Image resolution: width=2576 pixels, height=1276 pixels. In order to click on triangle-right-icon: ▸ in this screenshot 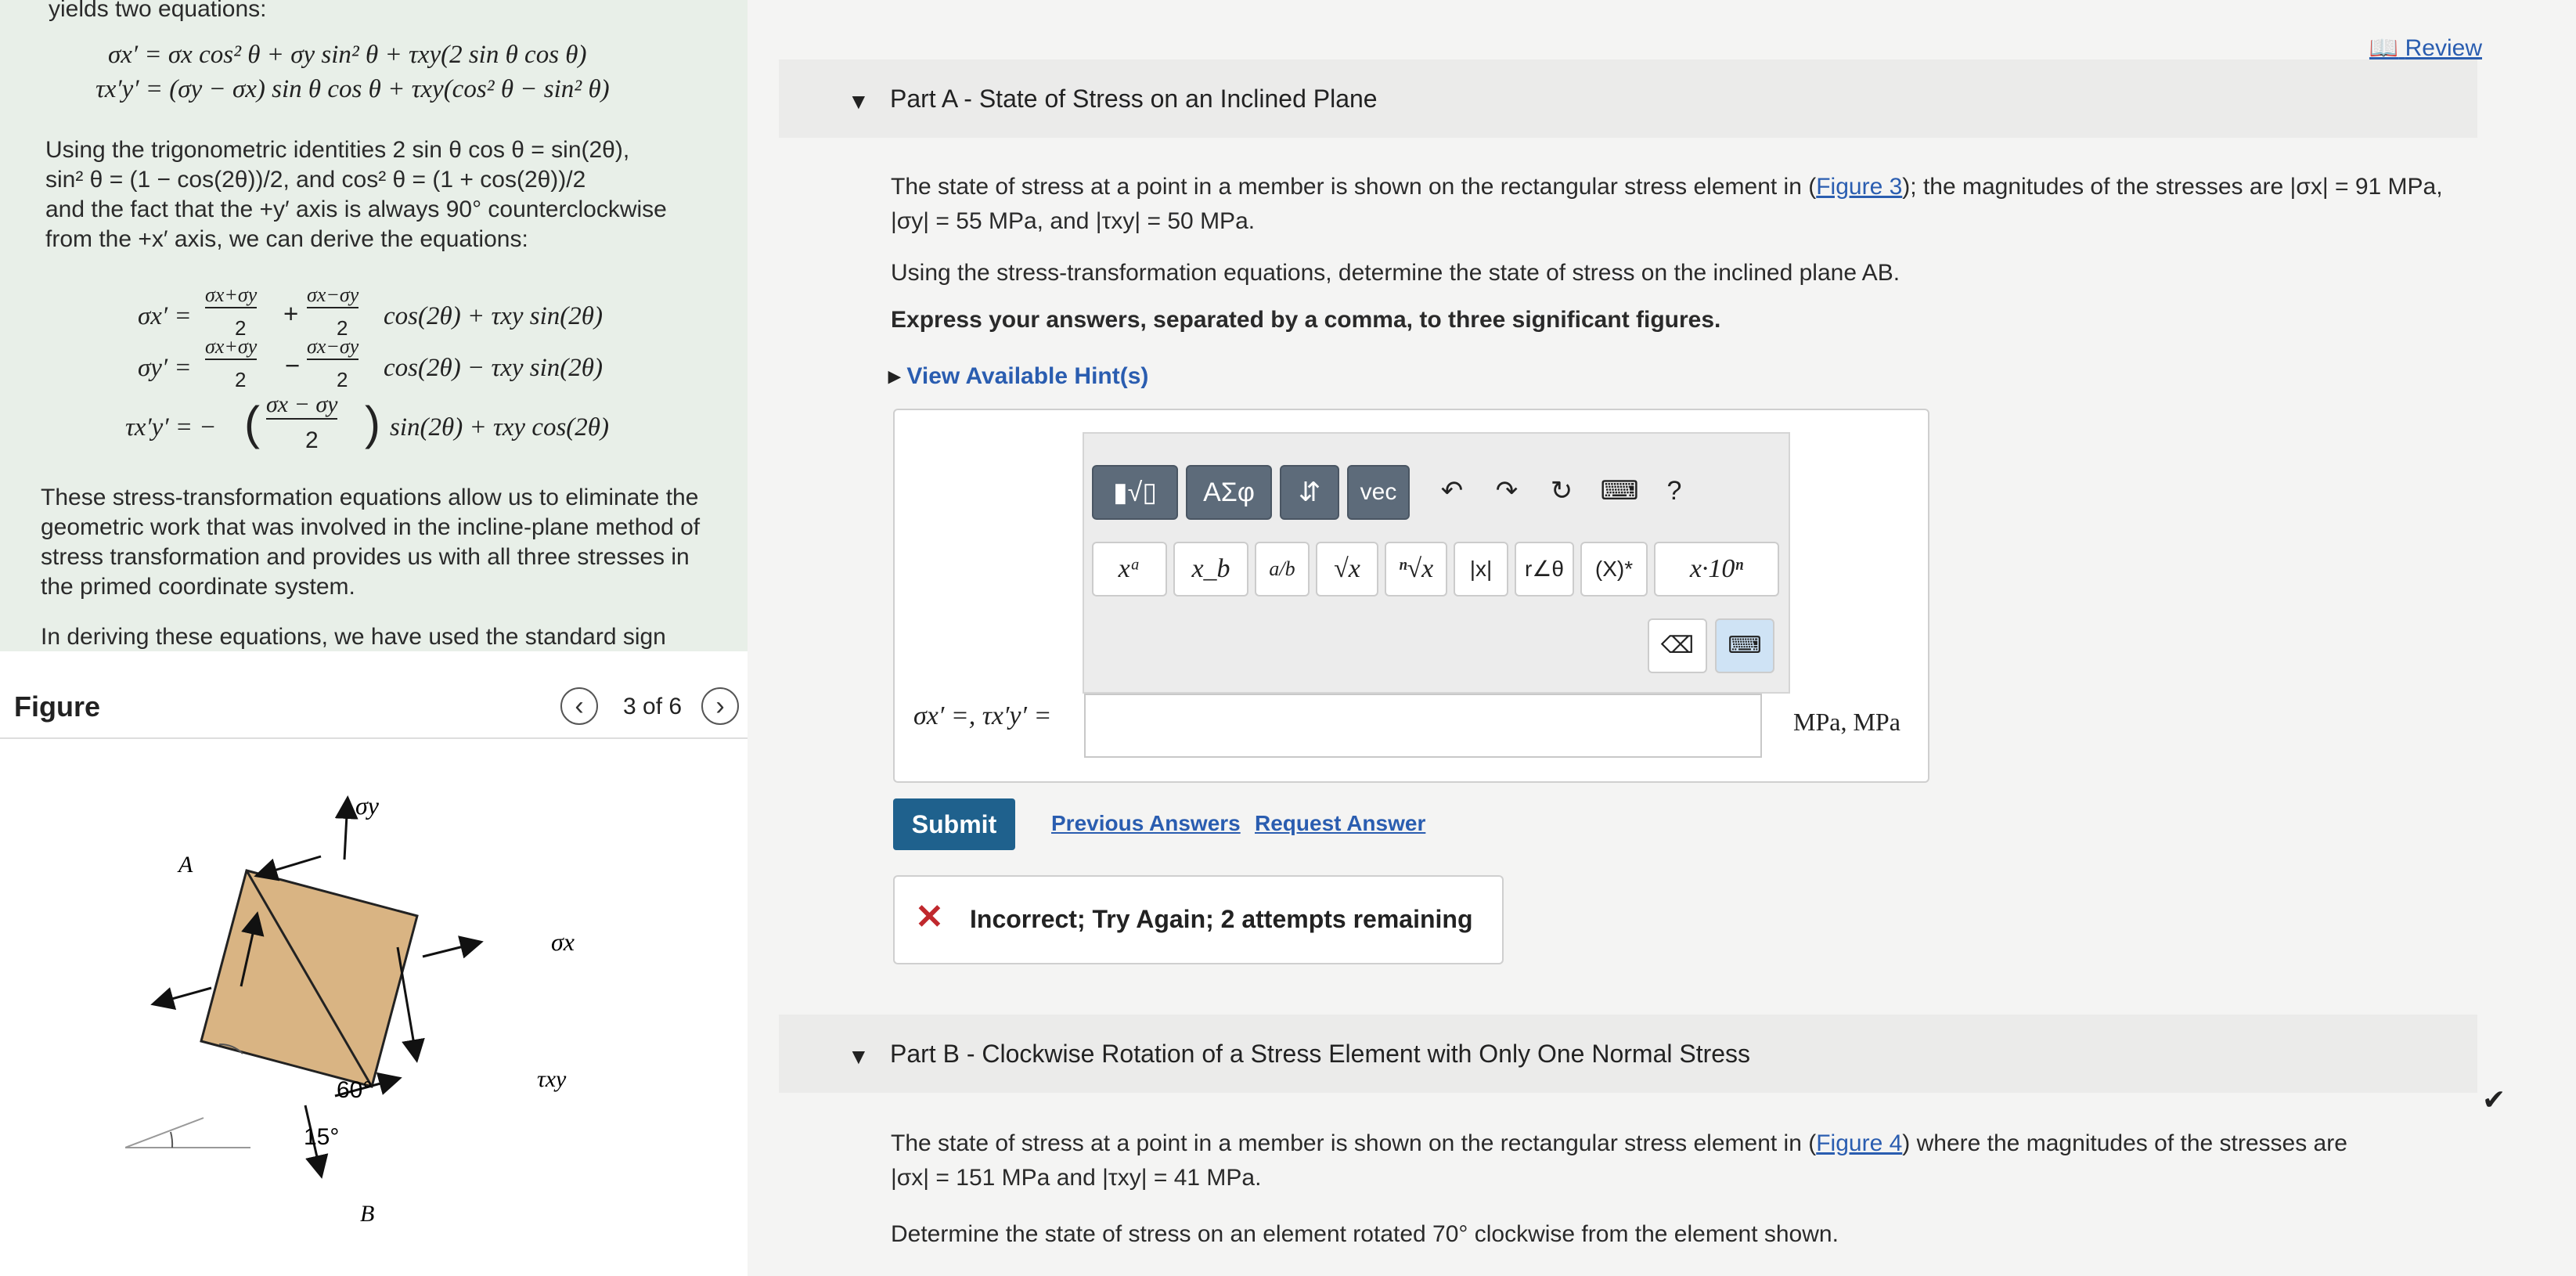, I will do `click(894, 376)`.